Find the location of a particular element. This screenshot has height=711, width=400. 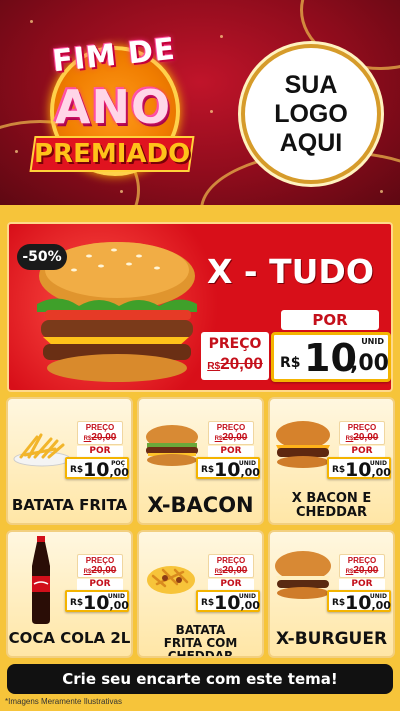

logo-text-line1: SUA is located at coordinates (311, 84).